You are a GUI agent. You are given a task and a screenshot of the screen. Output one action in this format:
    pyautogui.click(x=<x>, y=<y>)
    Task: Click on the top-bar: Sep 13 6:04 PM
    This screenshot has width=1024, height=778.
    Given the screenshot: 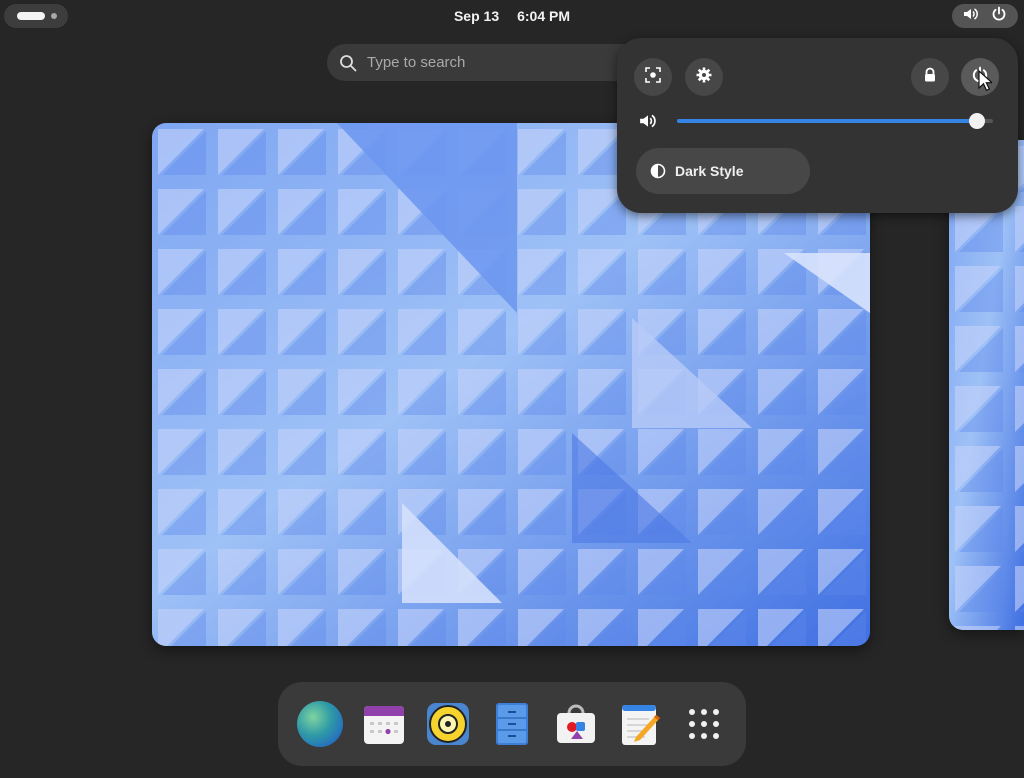 What is the action you would take?
    pyautogui.click(x=512, y=16)
    